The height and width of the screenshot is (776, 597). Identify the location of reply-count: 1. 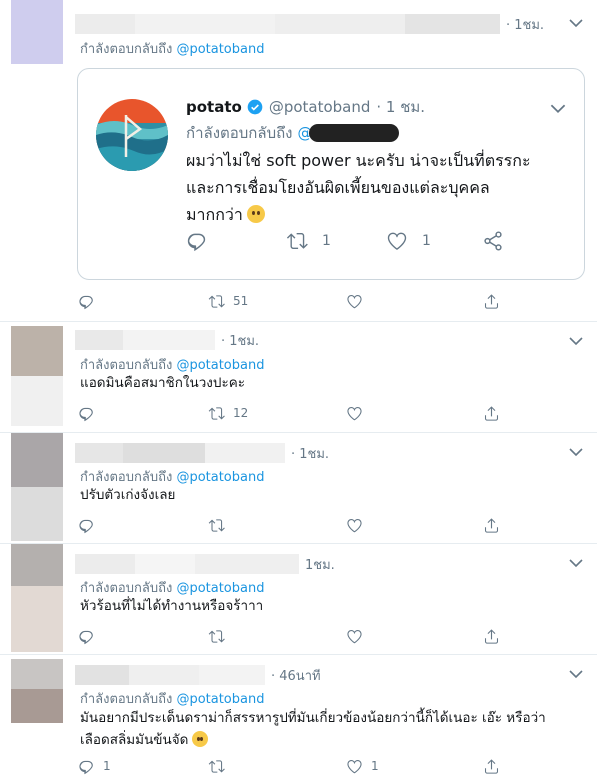
(107, 766).